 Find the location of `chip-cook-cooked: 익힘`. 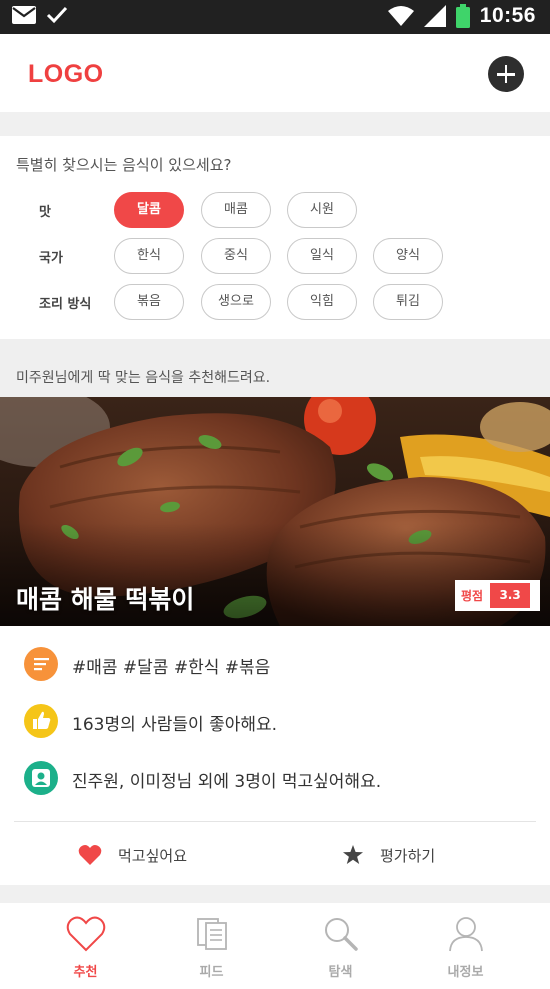

chip-cook-cooked: 익힘 is located at coordinates (322, 302).